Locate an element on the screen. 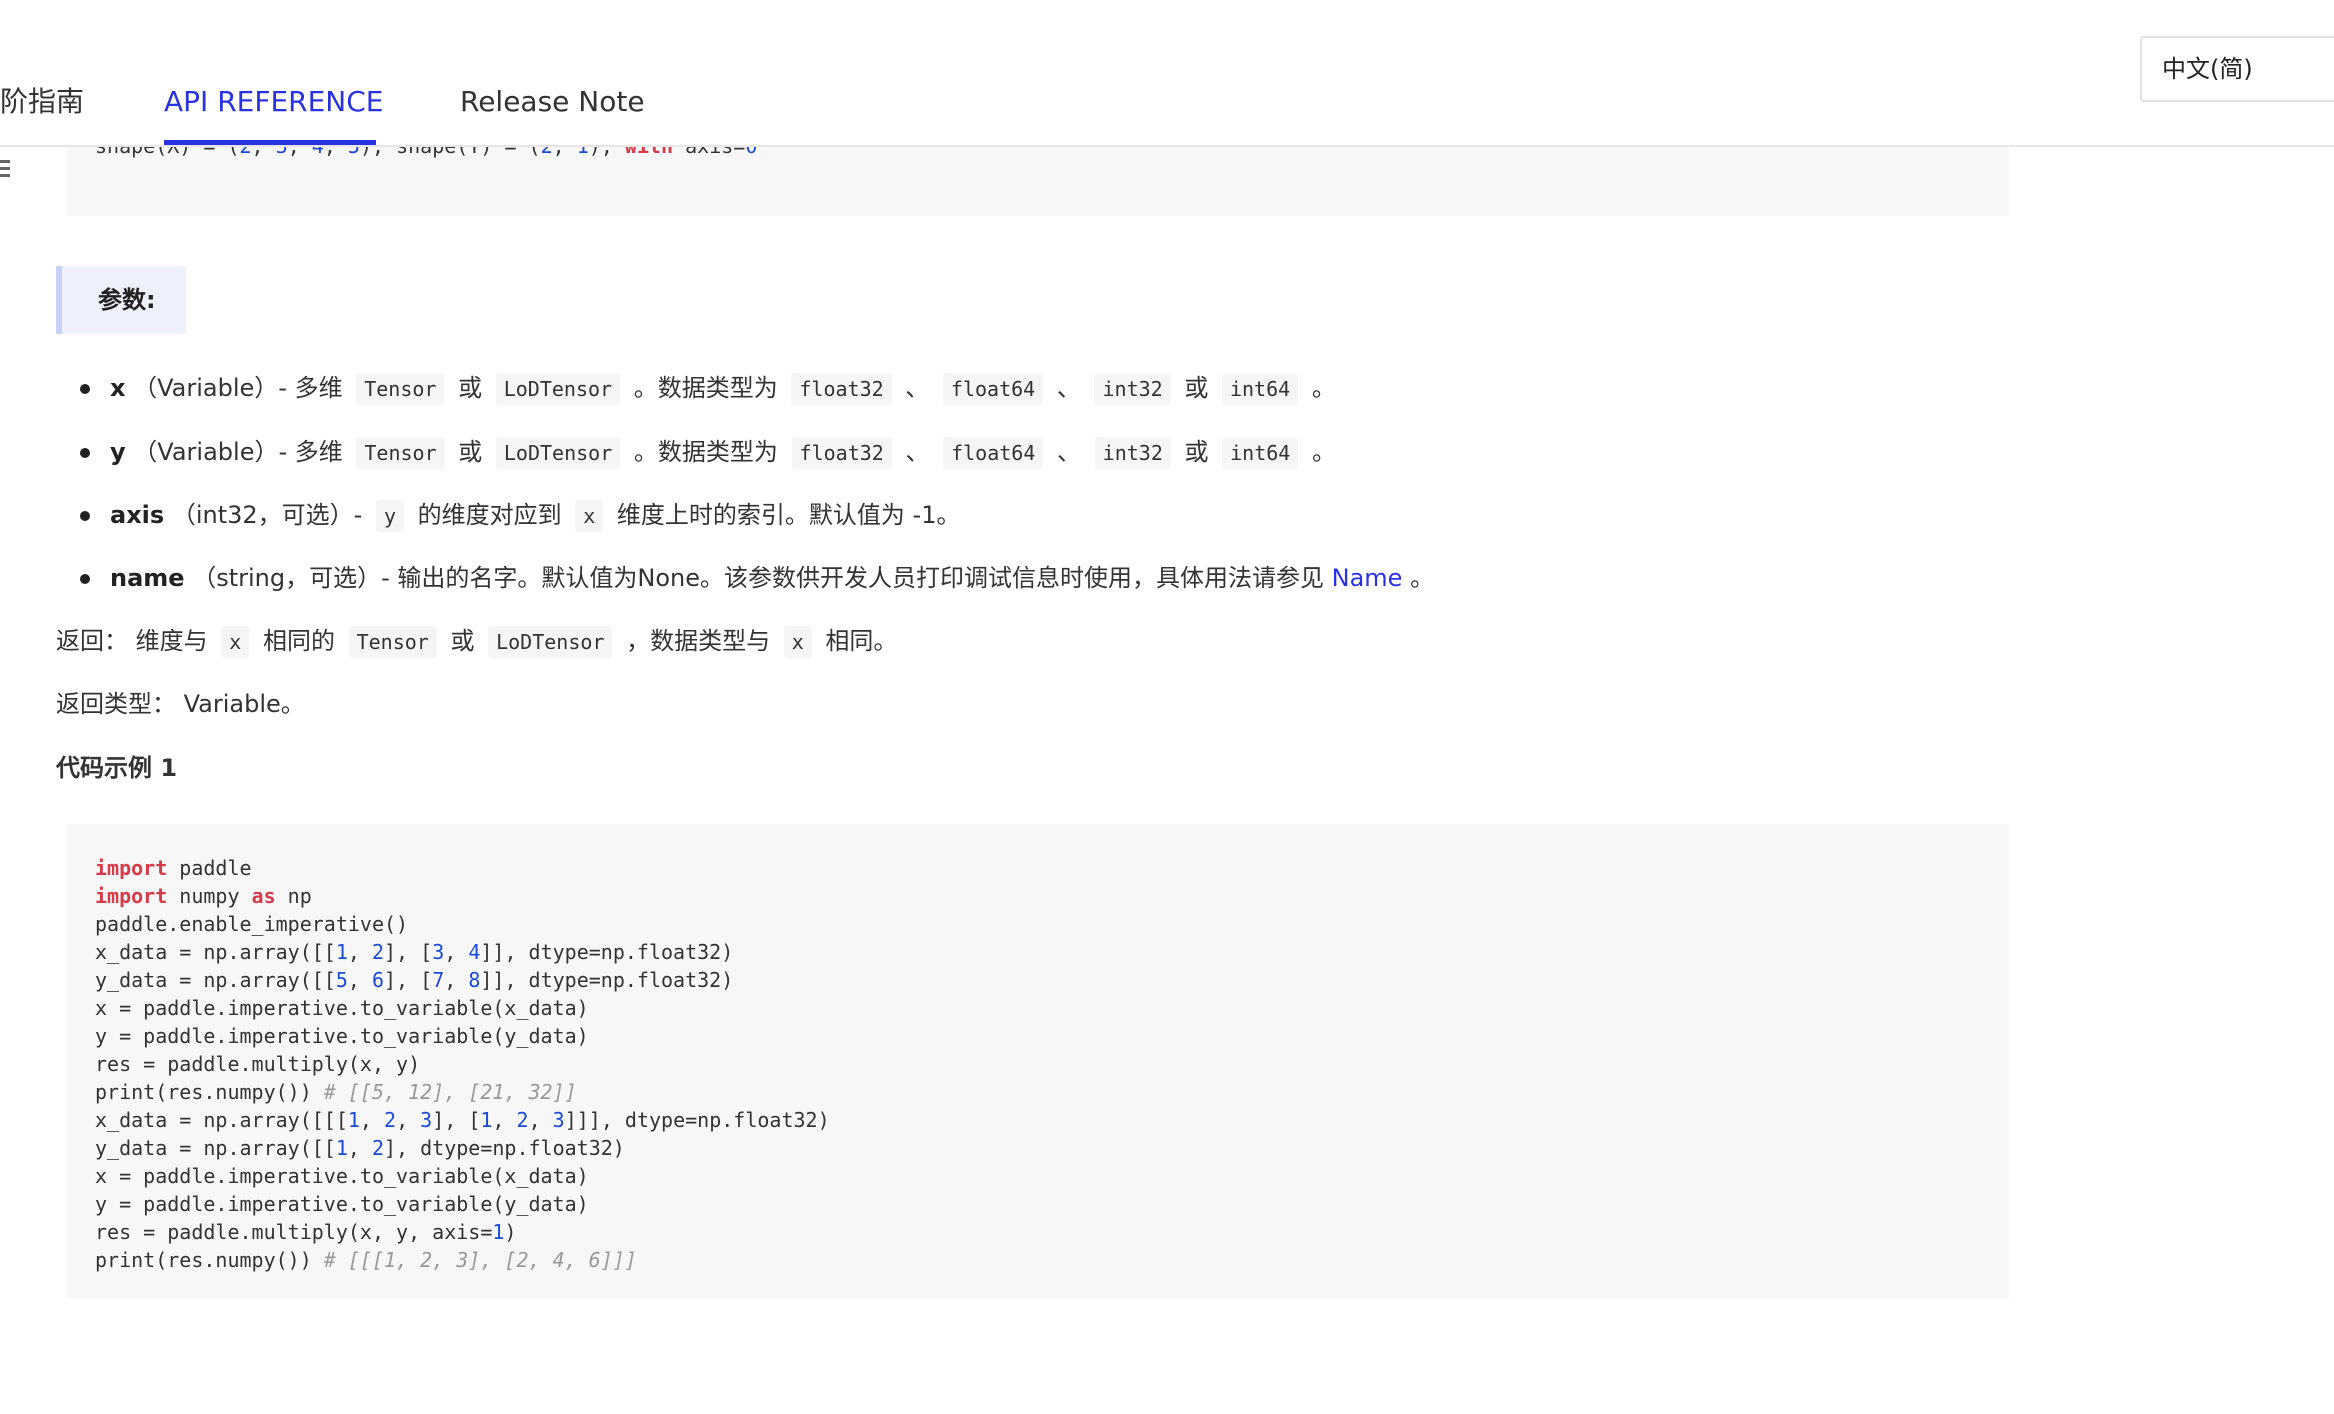  name-link: Name is located at coordinates (1367, 578).